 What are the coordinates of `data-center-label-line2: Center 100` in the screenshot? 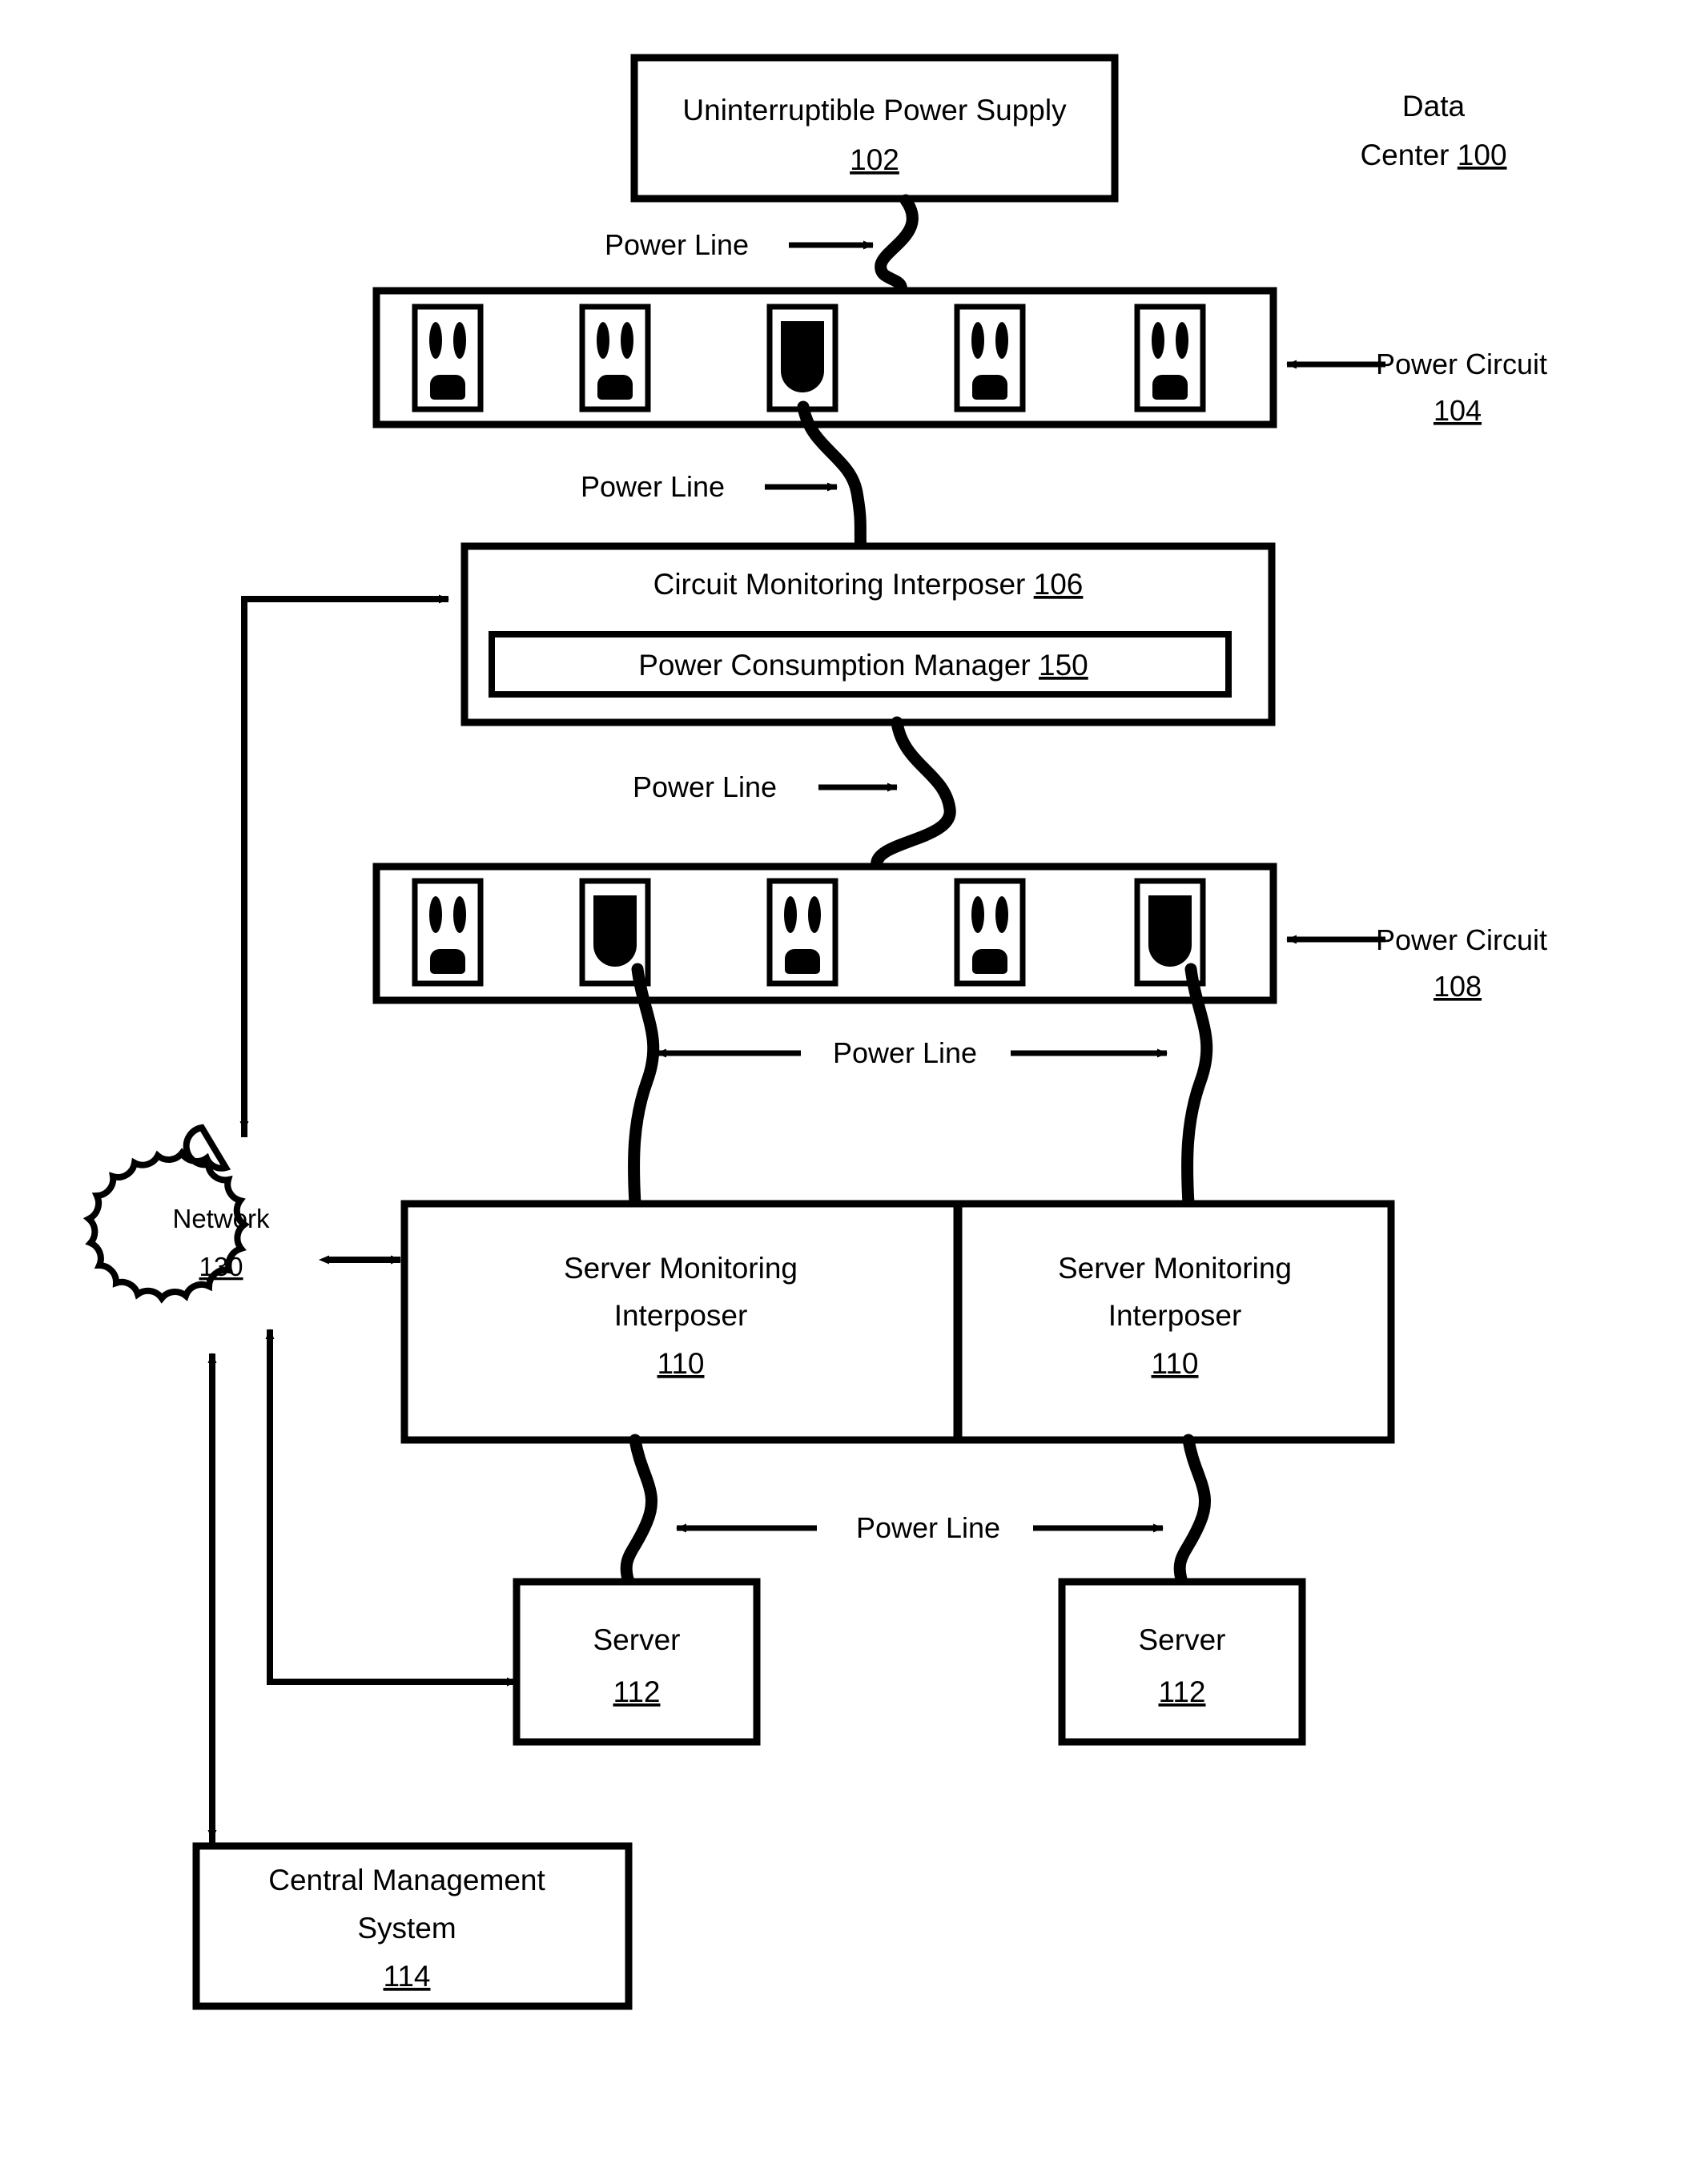 It's located at (1433, 155).